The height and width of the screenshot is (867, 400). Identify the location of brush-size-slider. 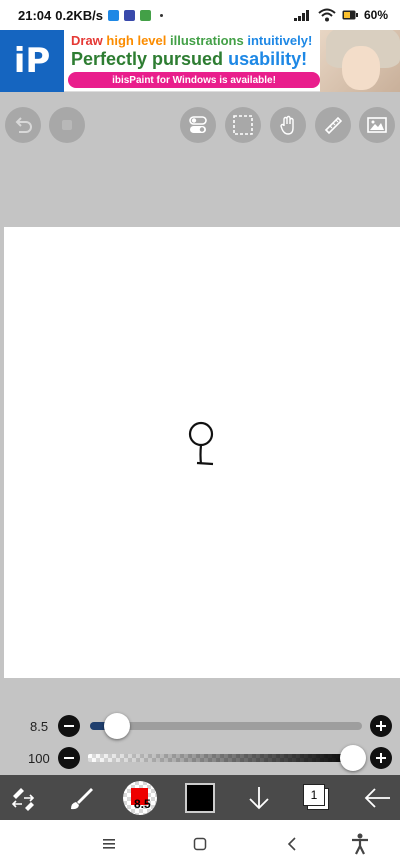
(226, 726).